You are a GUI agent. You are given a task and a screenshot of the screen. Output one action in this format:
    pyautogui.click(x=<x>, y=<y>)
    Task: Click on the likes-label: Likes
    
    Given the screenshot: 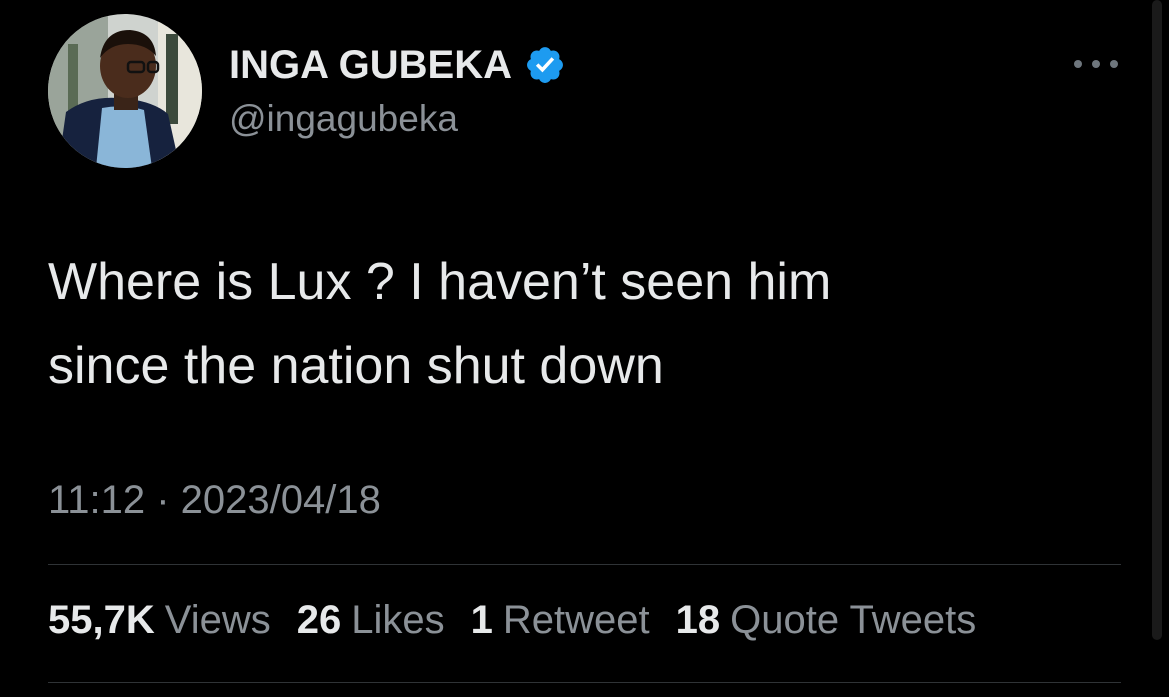 What is the action you would take?
    pyautogui.click(x=398, y=620)
    